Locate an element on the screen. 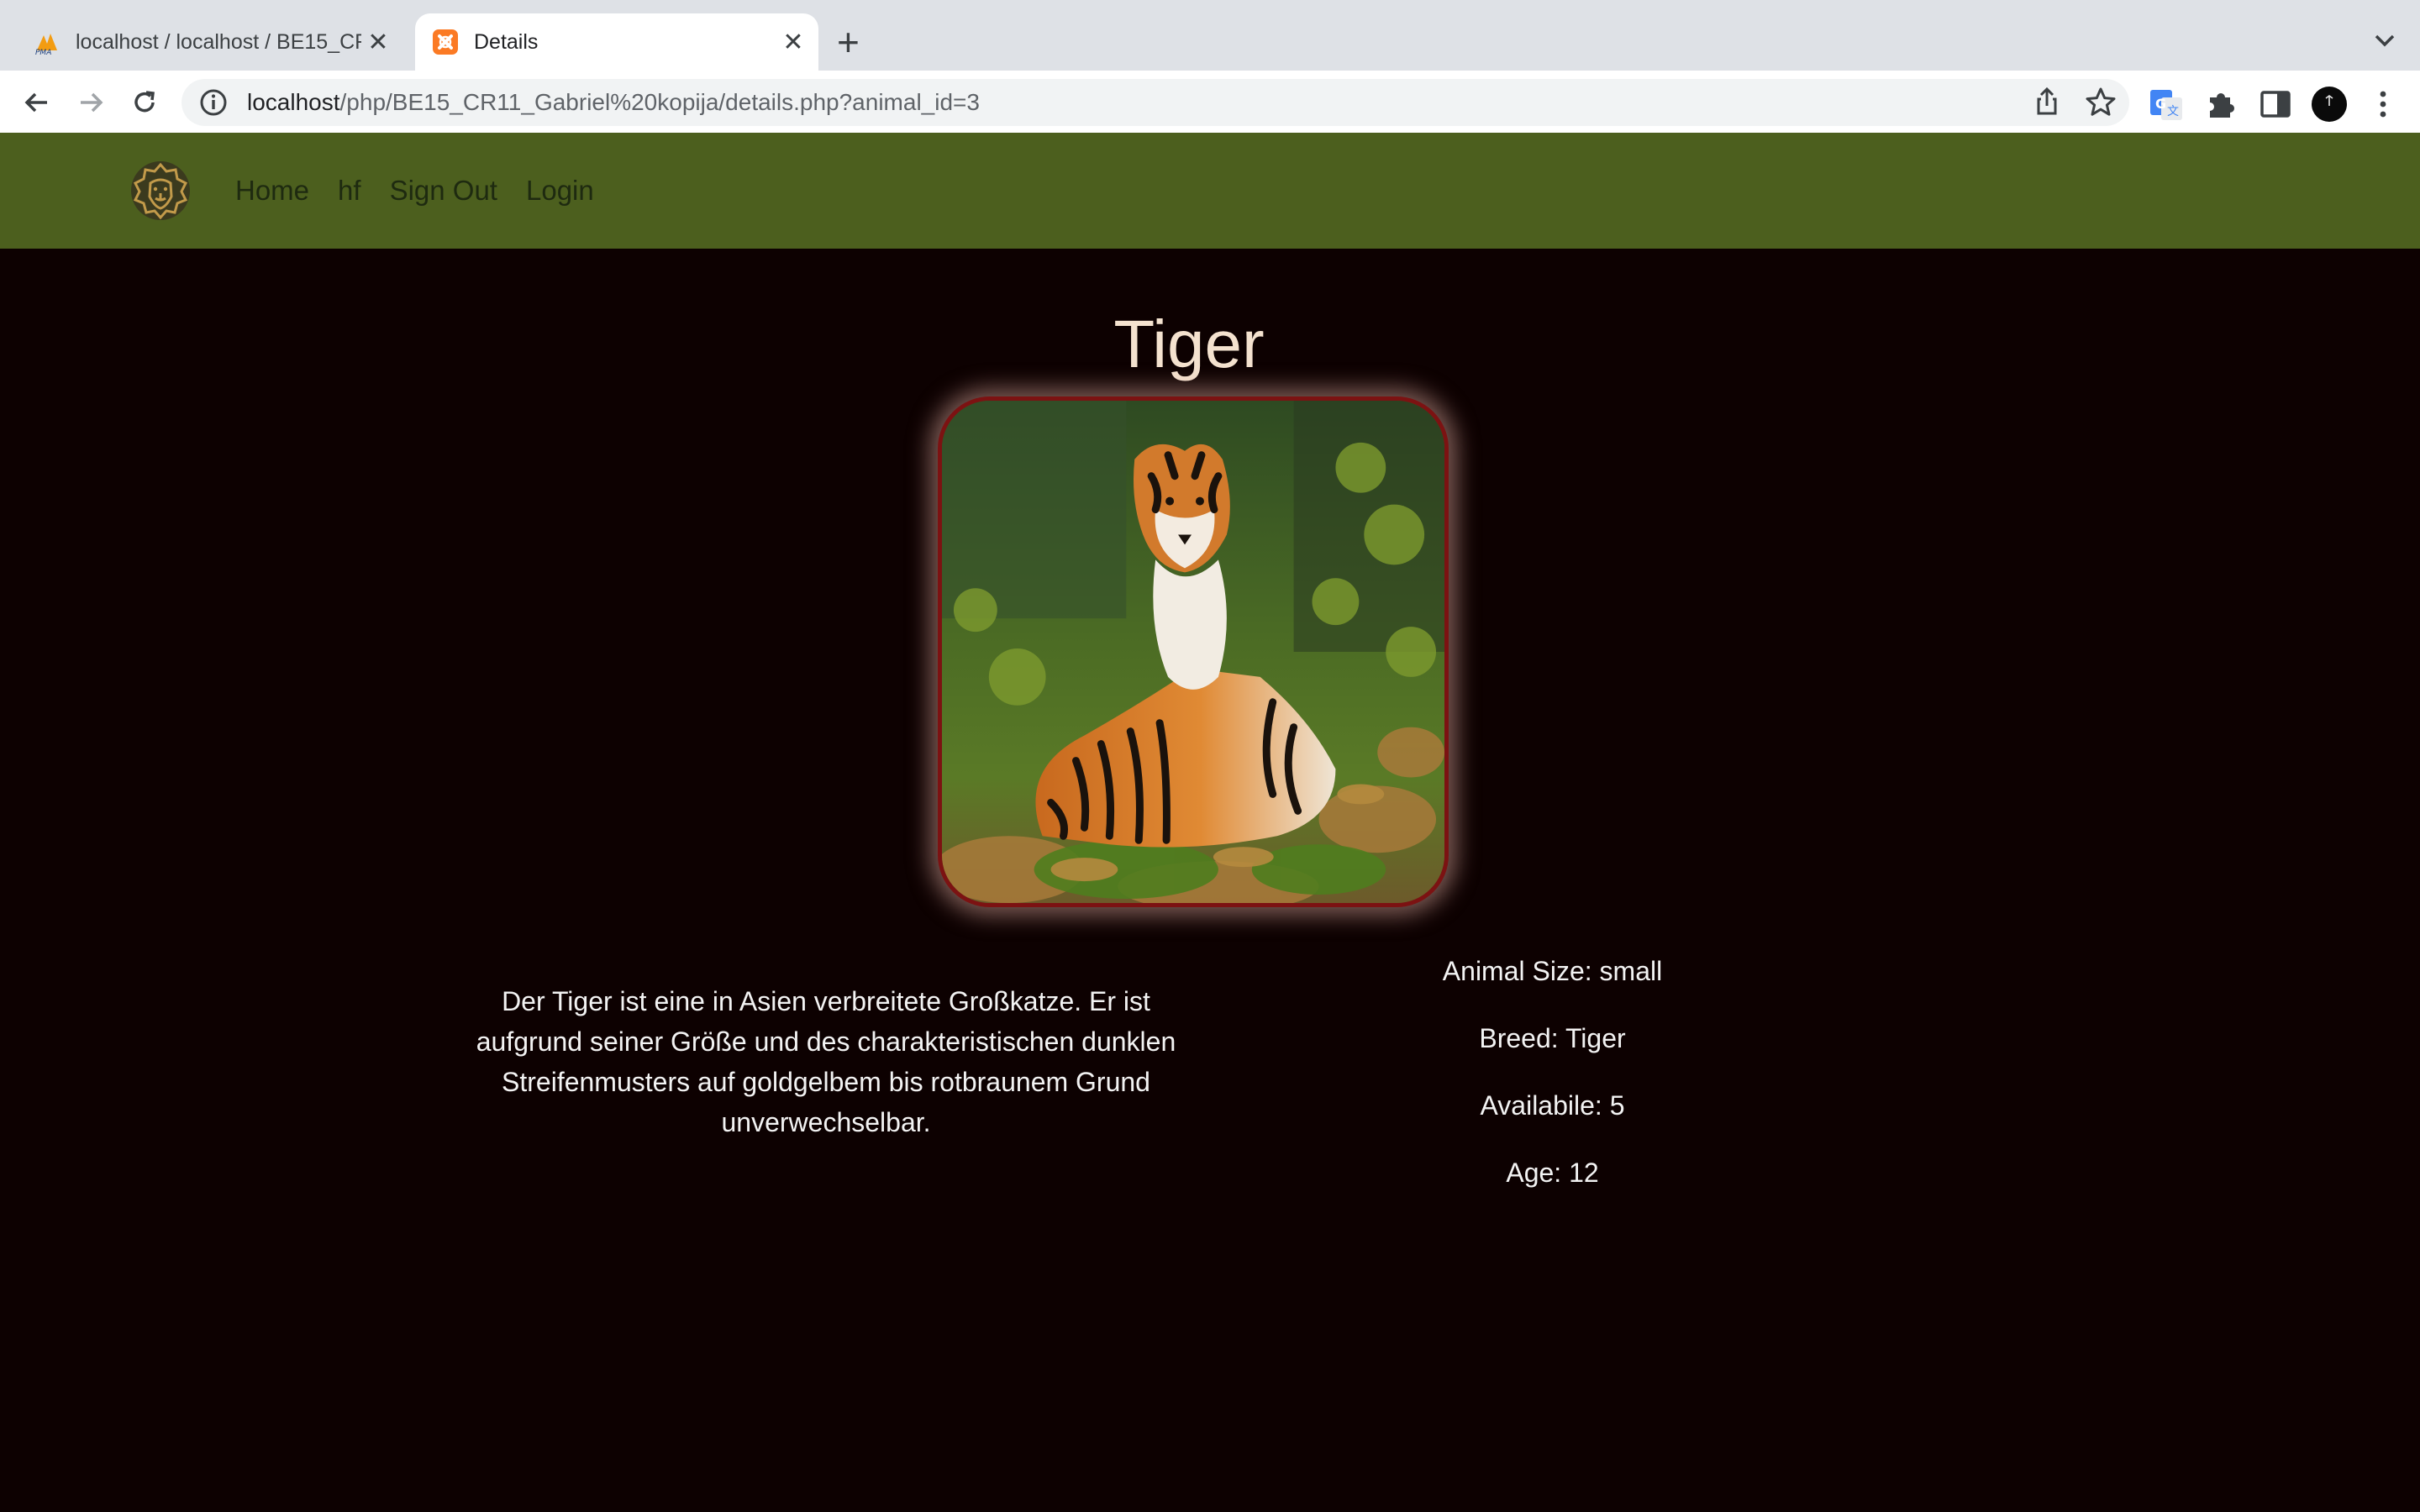 This screenshot has width=2420, height=1512. info-icon is located at coordinates (214, 102).